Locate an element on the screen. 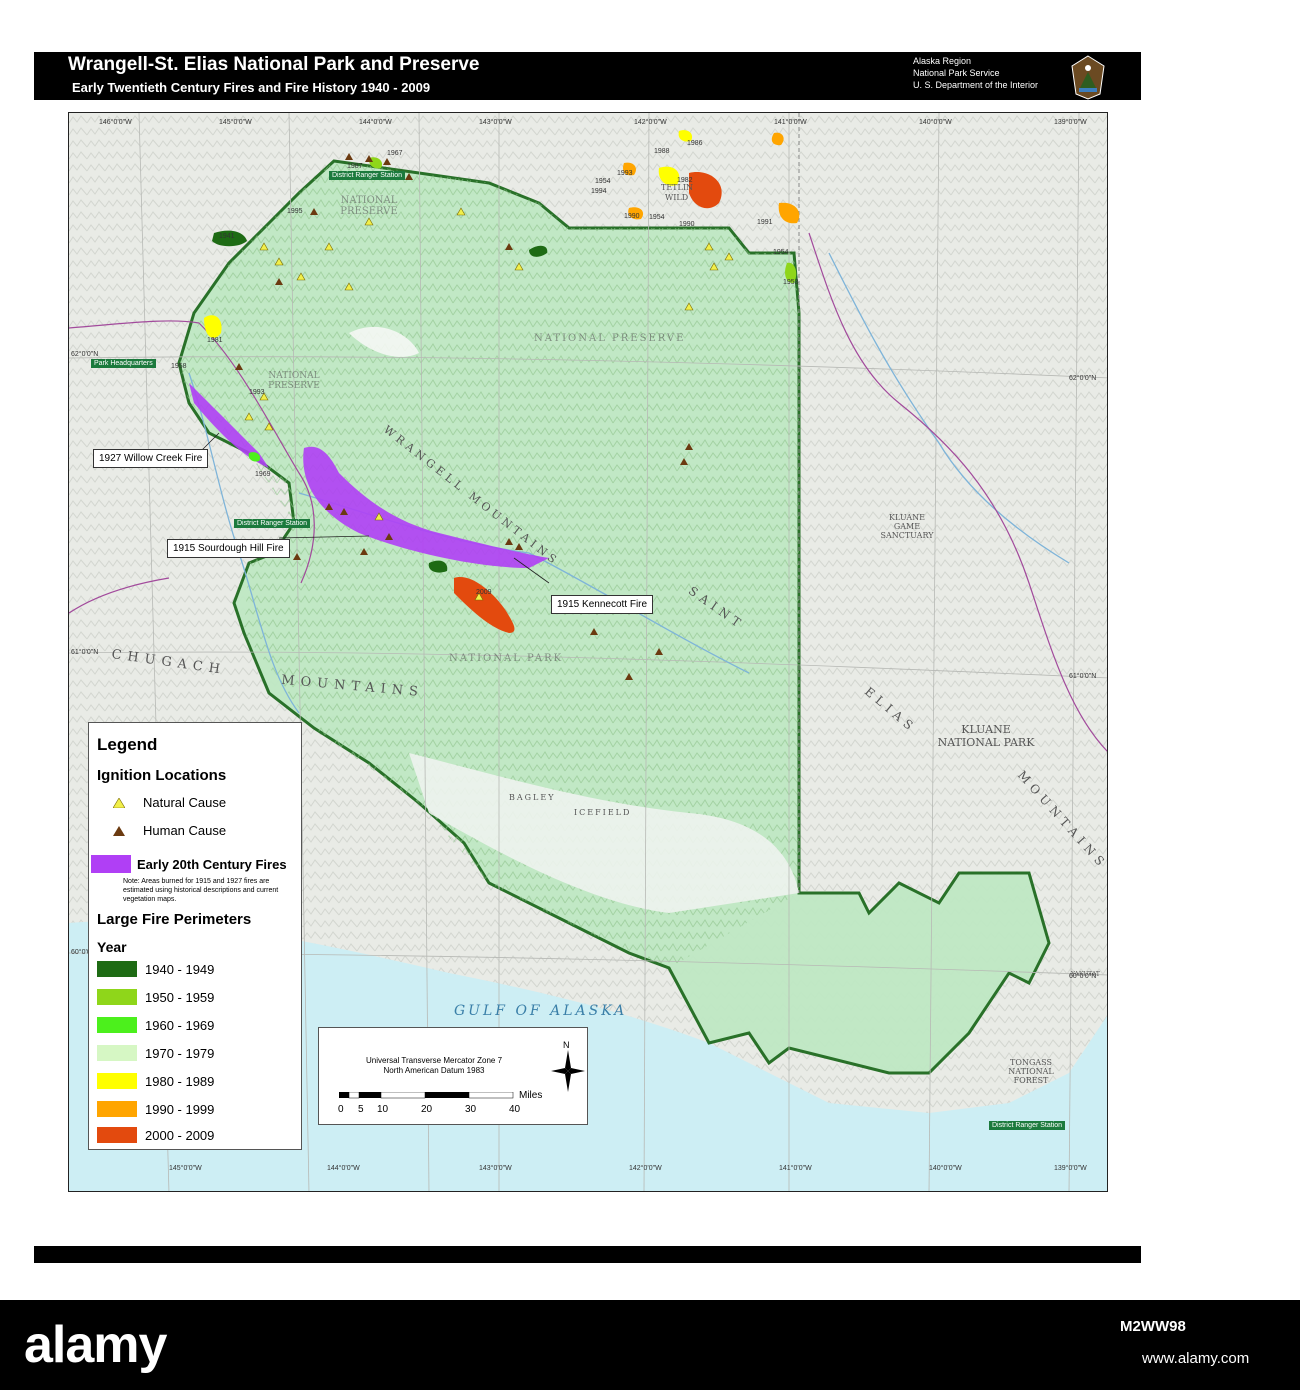  legend-decade-row: 1960 - 1969 is located at coordinates (155, 1025).